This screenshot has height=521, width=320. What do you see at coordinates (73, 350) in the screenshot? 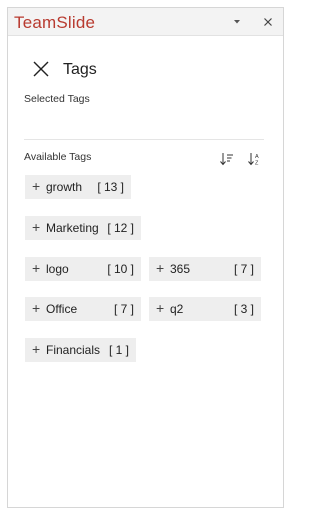
I see `tag-name: Financials` at bounding box center [73, 350].